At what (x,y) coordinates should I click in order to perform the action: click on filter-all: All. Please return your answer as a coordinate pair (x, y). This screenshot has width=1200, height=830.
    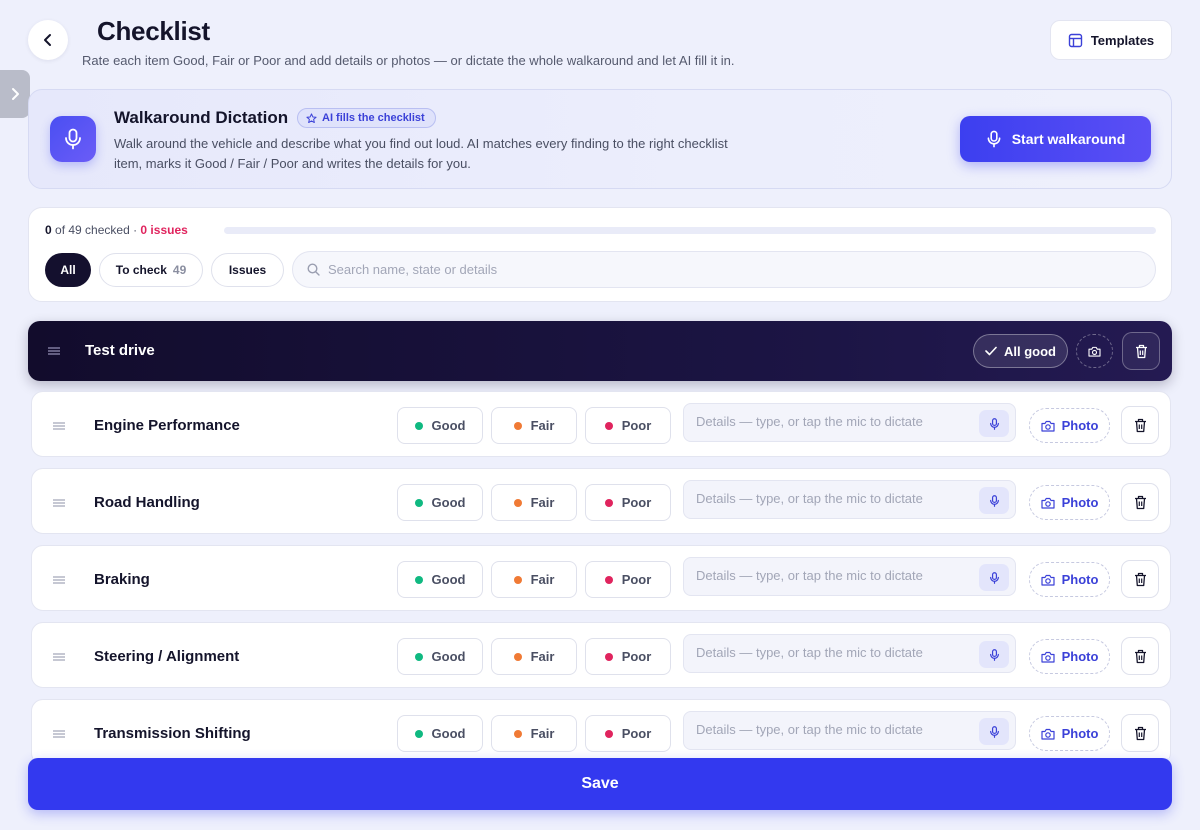
    Looking at the image, I should click on (68, 270).